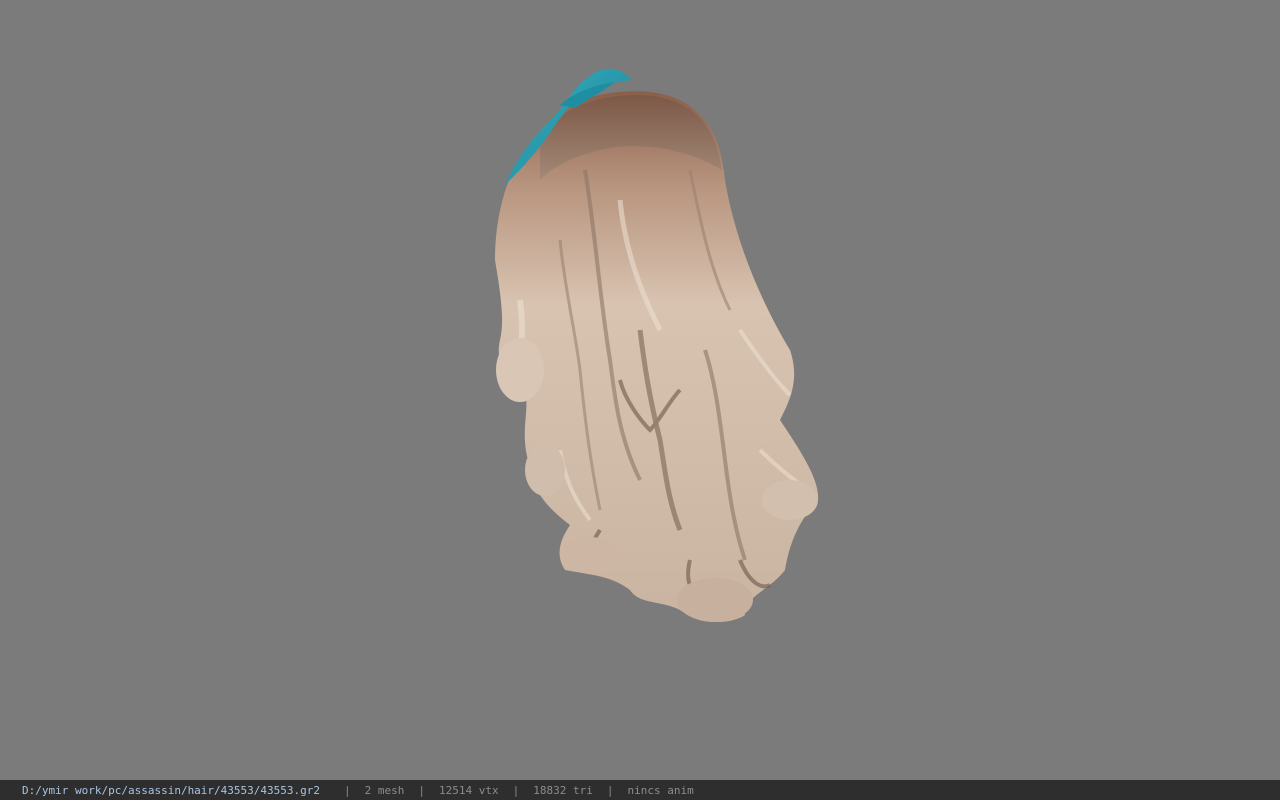  Describe the element at coordinates (563, 790) in the screenshot. I see `triangle-count: 18832 tri` at that location.